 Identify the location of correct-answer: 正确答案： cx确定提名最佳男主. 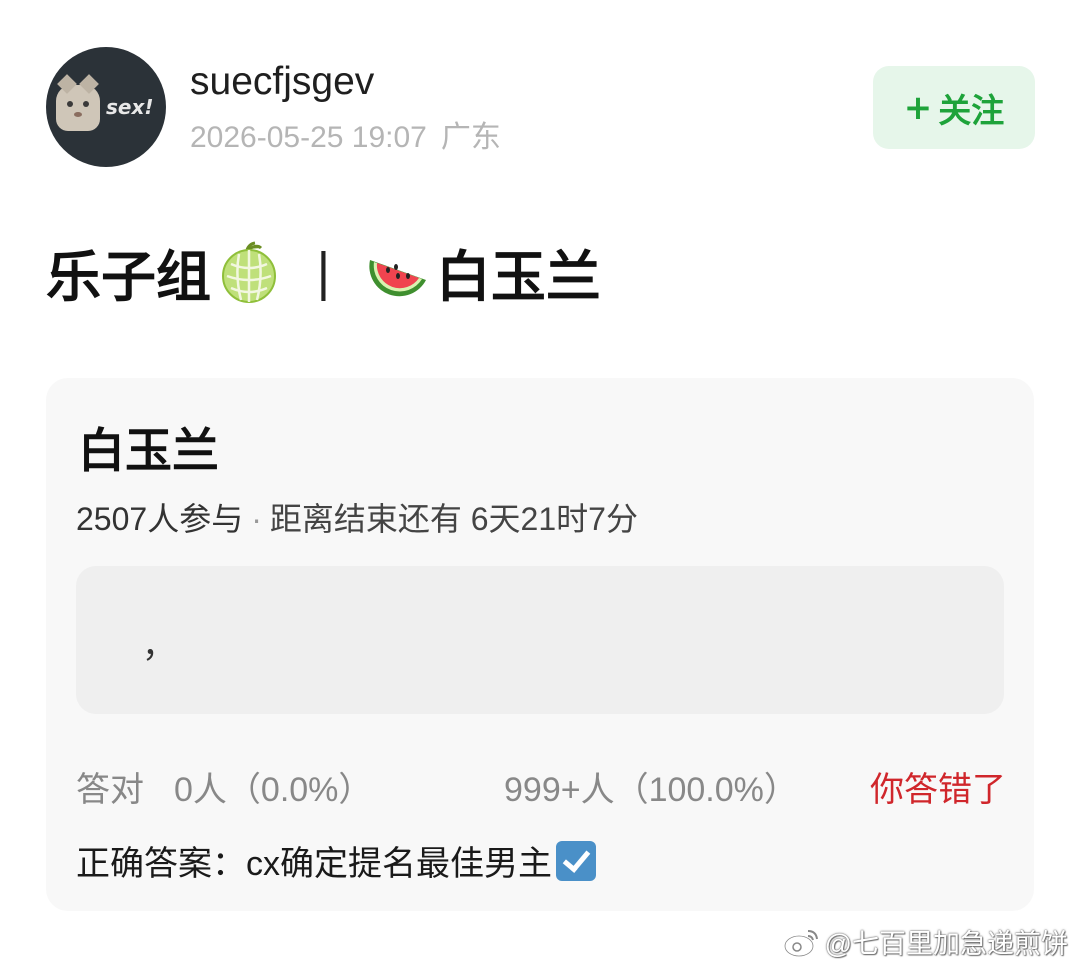
(336, 860).